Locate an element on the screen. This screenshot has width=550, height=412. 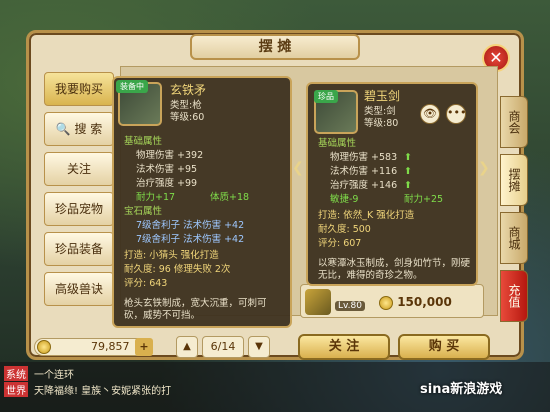
tab-search-label: 搜 索 is located at coordinates (88, 129).